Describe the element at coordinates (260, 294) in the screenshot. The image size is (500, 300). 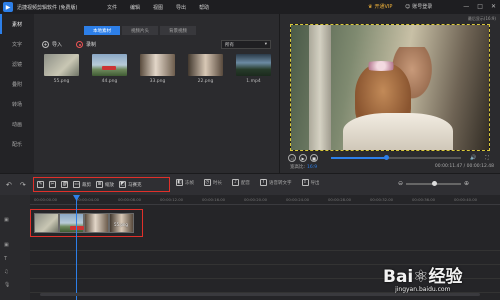
I see `horizontal-scrollbar` at that location.